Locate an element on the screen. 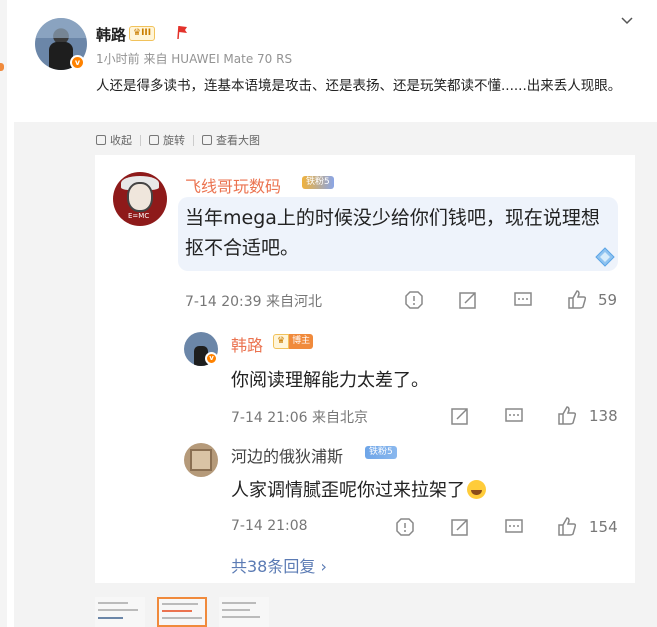 The width and height of the screenshot is (657, 627). post-meta: 1小时前 来自 HUAWEI Mate 70 RS is located at coordinates (194, 59).